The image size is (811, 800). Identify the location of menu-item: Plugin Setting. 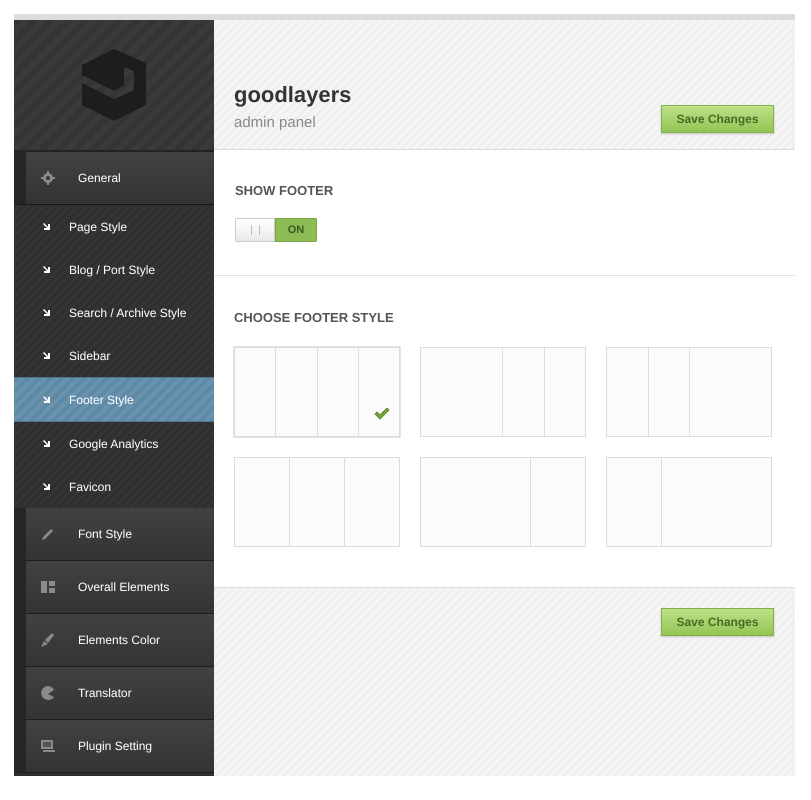
(114, 746).